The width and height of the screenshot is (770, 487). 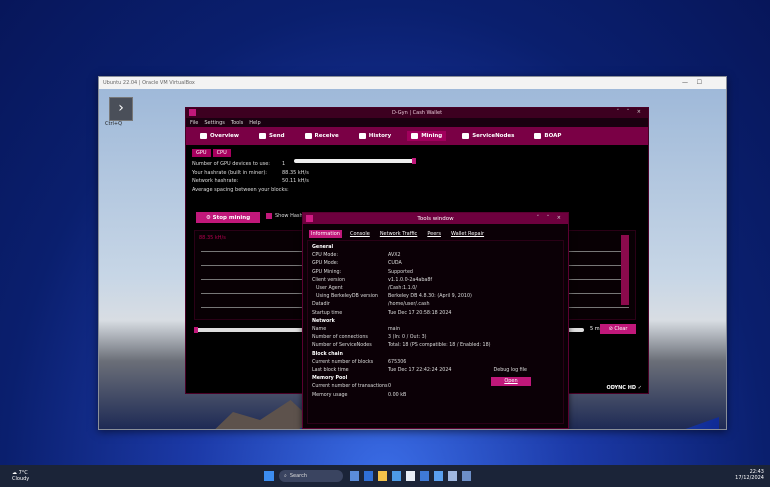 What do you see at coordinates (410, 476) in the screenshot?
I see `mail-icon` at bounding box center [410, 476].